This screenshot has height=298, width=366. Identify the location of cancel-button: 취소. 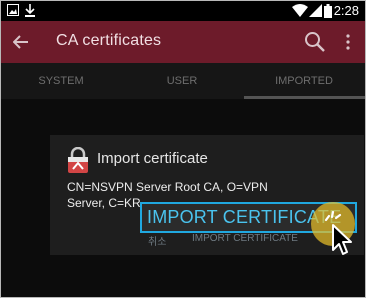
(157, 240).